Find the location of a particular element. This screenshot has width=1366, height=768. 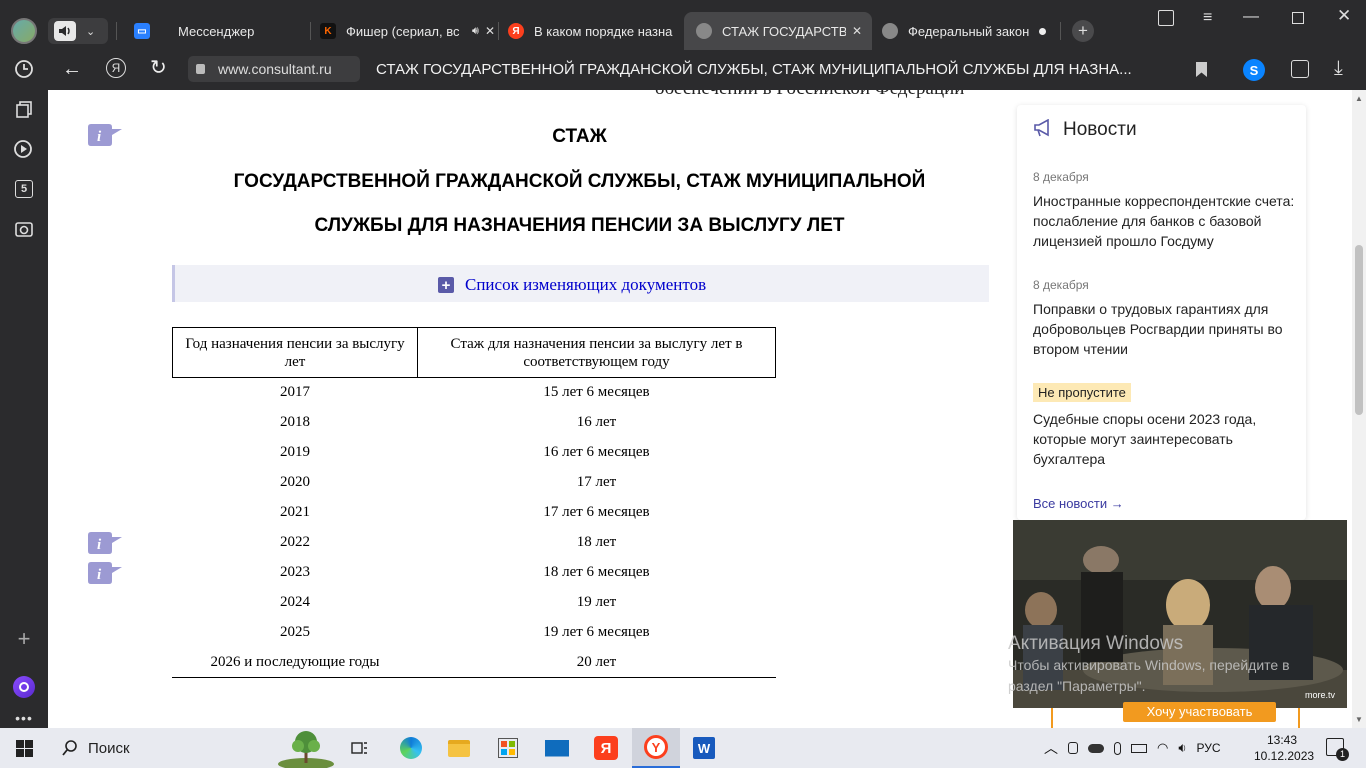

minimize-button: — is located at coordinates (1251, 17).